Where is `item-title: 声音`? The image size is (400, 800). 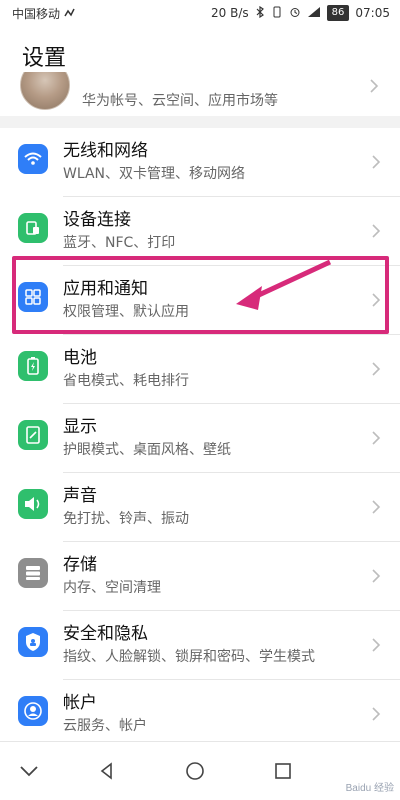 item-title: 声音 is located at coordinates (80, 496).